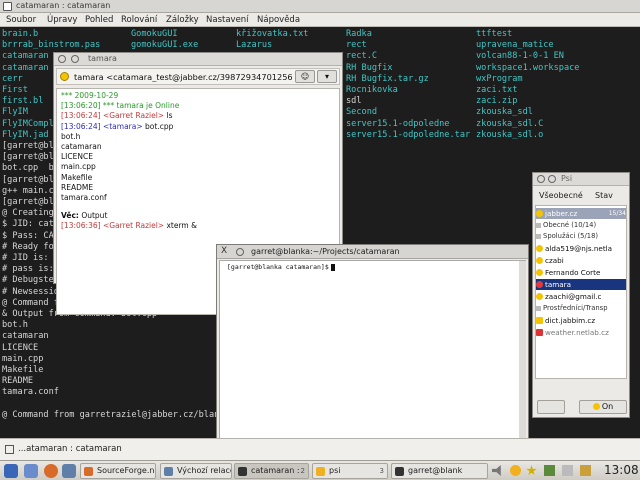  I want to click on star-icon, so click(531, 470).